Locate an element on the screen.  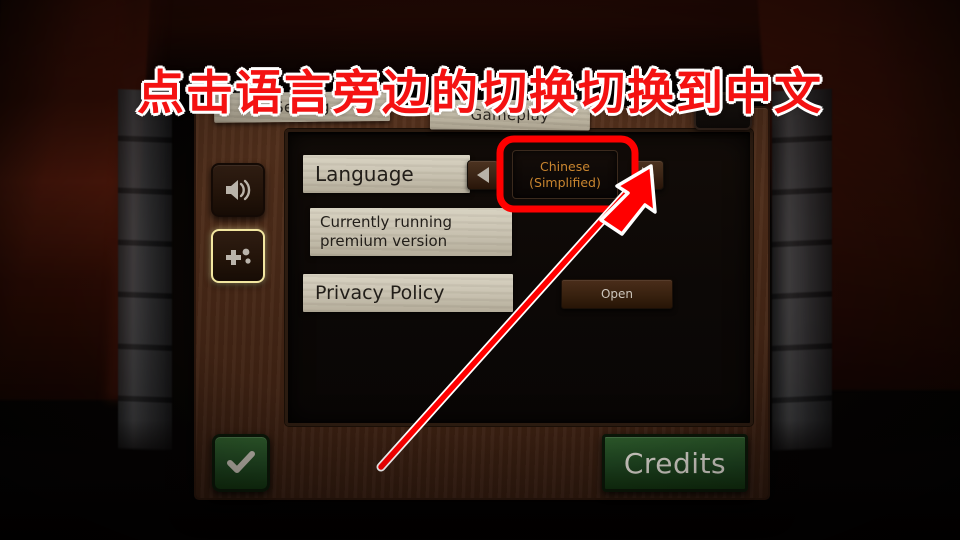
premium-status-line1: Currently running is located at coordinates (386, 221).